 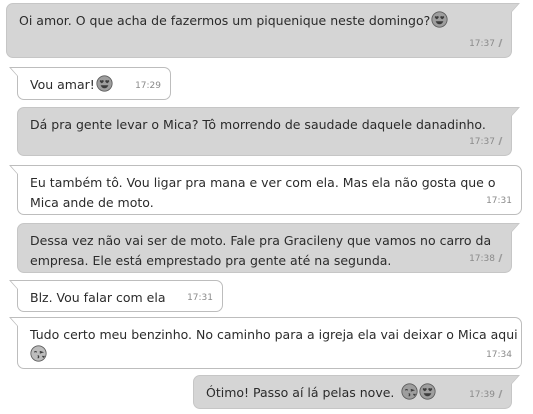 I want to click on message-meta: 17:38 //, so click(x=486, y=259).